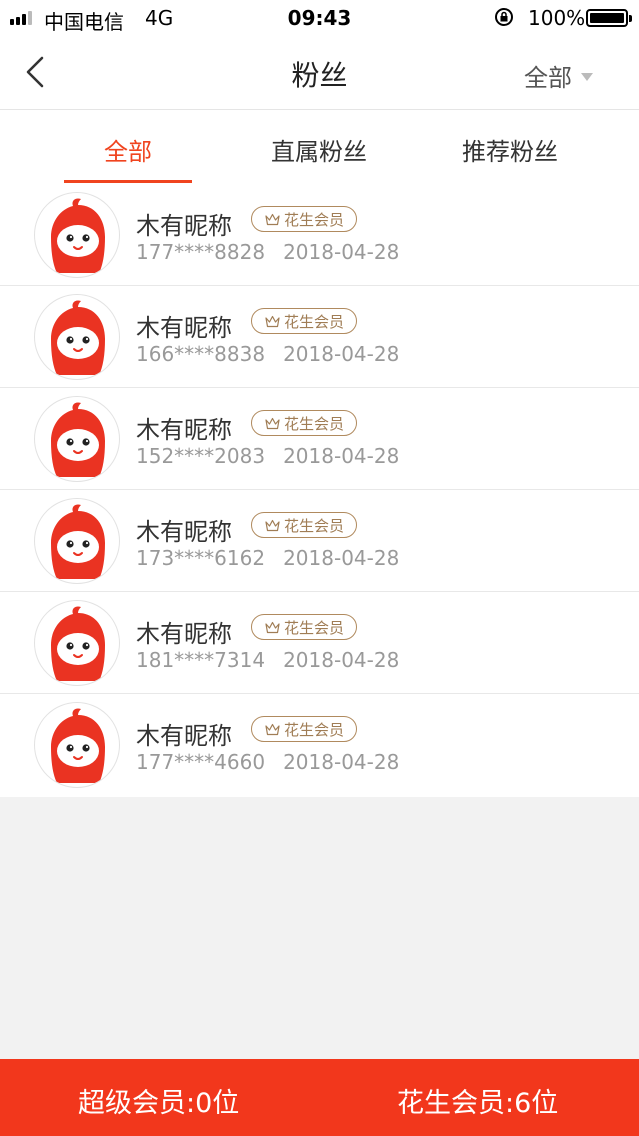  Describe the element at coordinates (319, 541) in the screenshot. I see `fan-list-item: 木有昵称 花生会员 173****6162 2018-04-28` at that location.